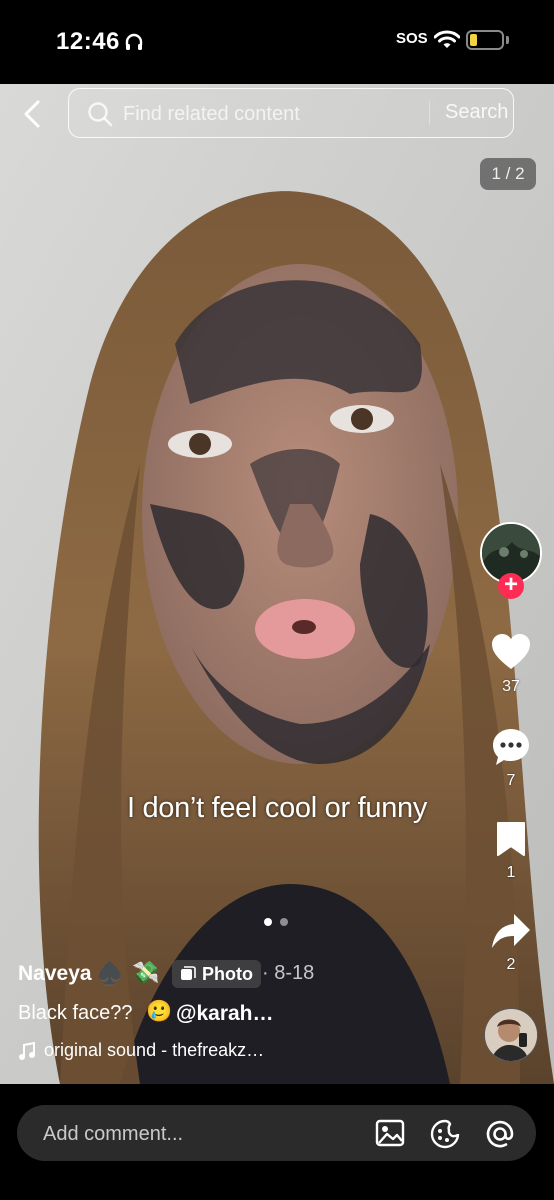 This screenshot has height=1200, width=554. What do you see at coordinates (508, 174) in the screenshot?
I see `photo-page-counter: 1 / 2` at bounding box center [508, 174].